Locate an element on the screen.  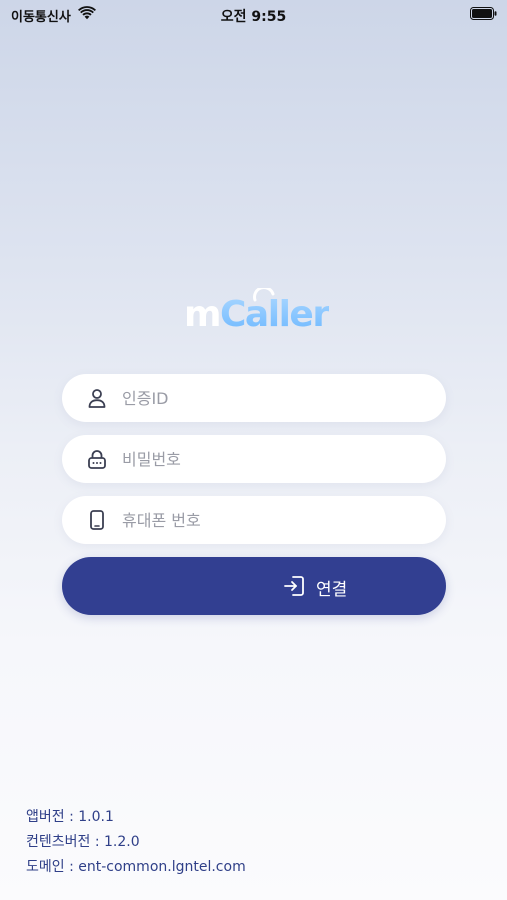
password-input is located at coordinates (272, 459).